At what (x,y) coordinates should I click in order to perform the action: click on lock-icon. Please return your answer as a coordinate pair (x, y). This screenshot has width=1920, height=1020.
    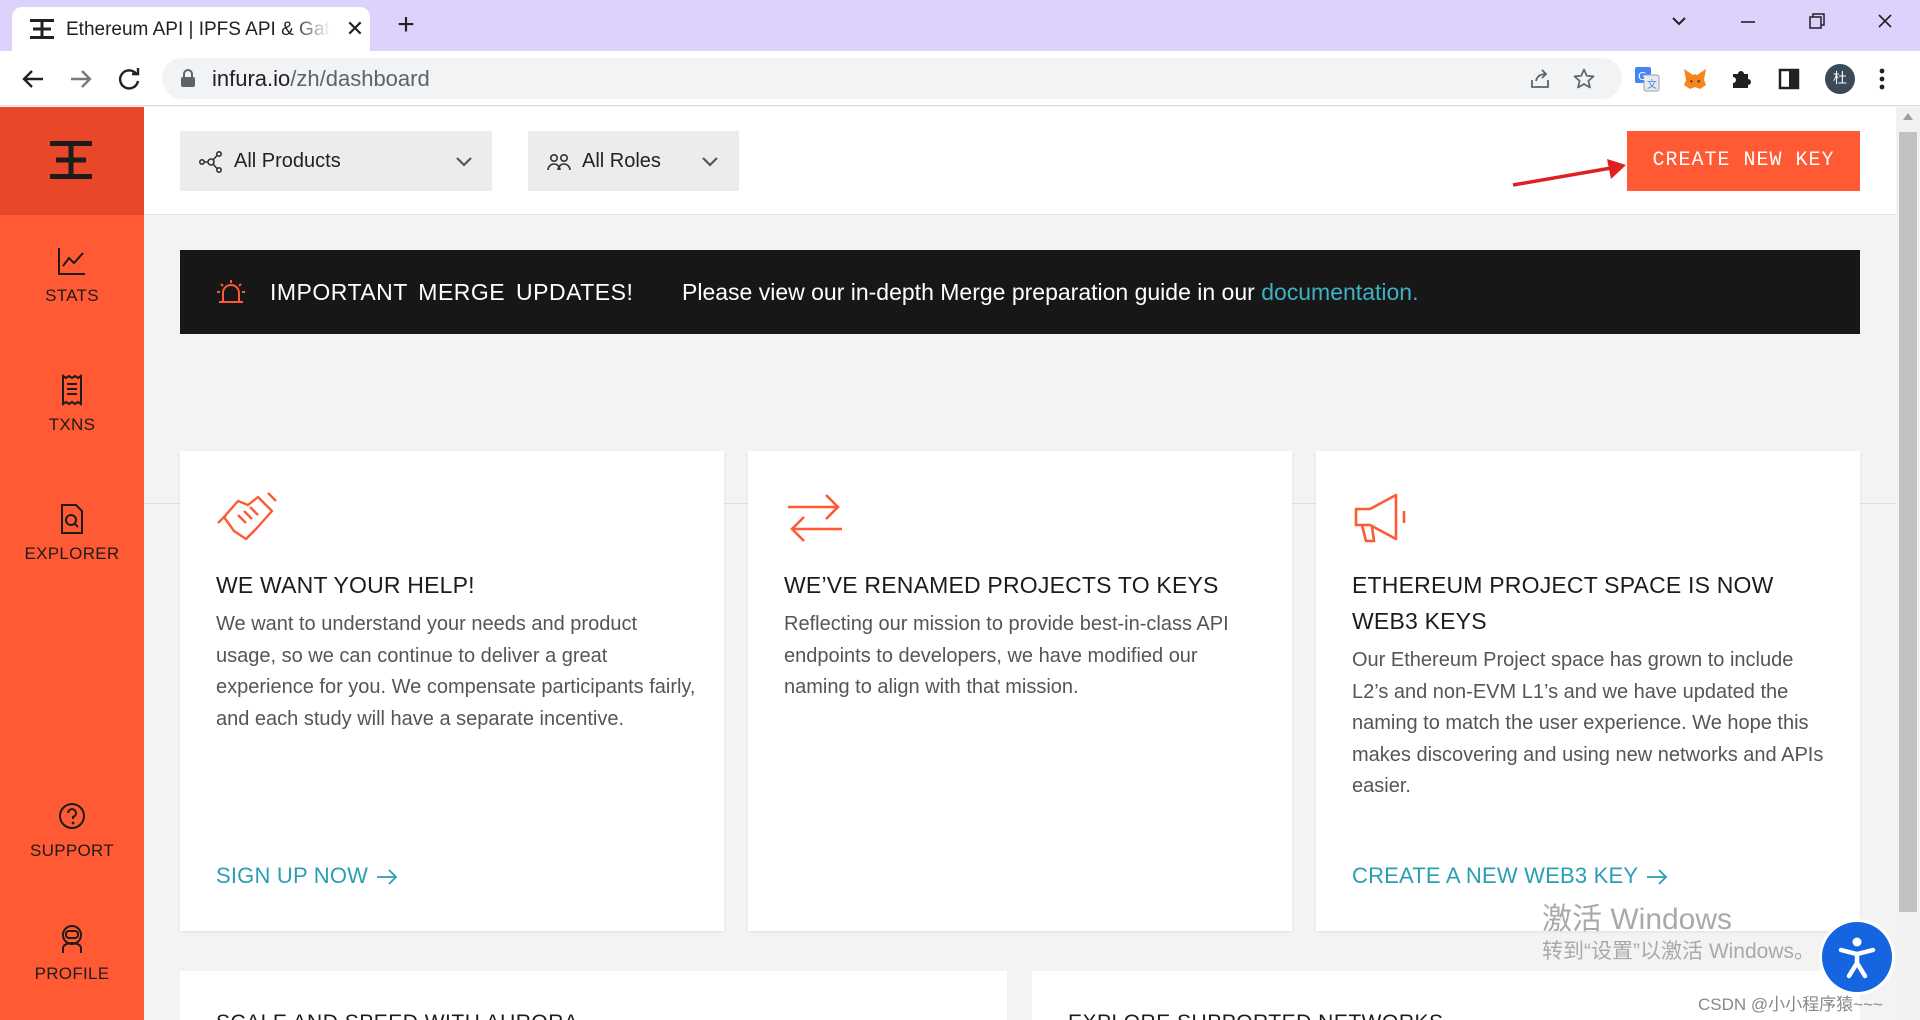
    Looking at the image, I should click on (188, 78).